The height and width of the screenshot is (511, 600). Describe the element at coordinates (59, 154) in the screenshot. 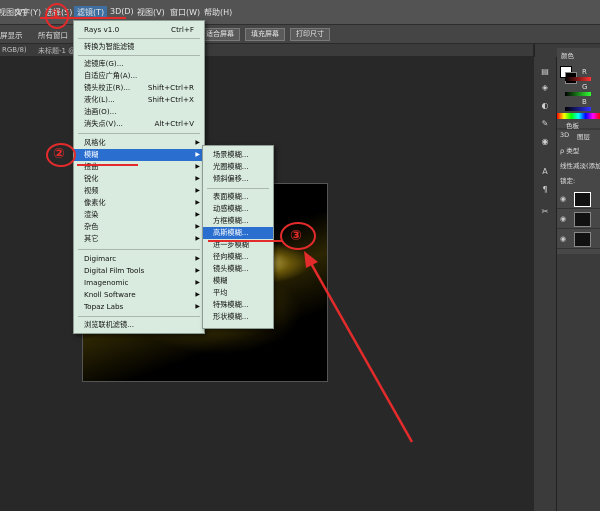

I see `annotation-label-2: ②` at that location.